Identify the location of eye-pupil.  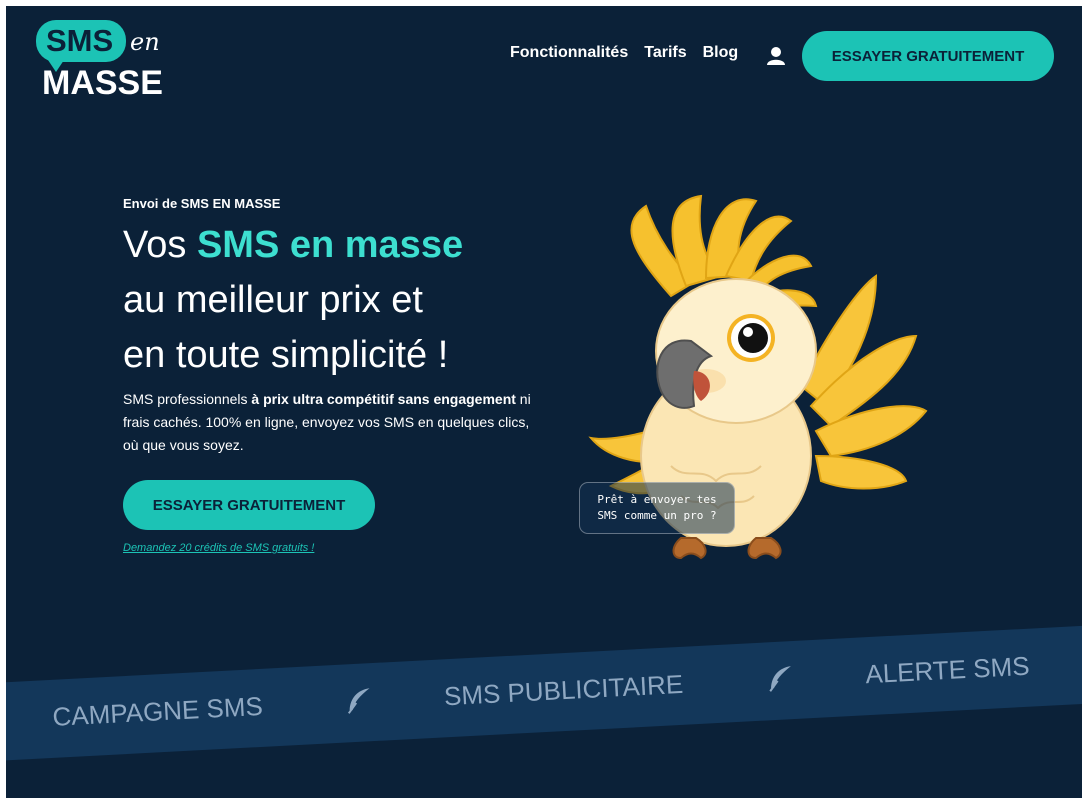
(753, 338).